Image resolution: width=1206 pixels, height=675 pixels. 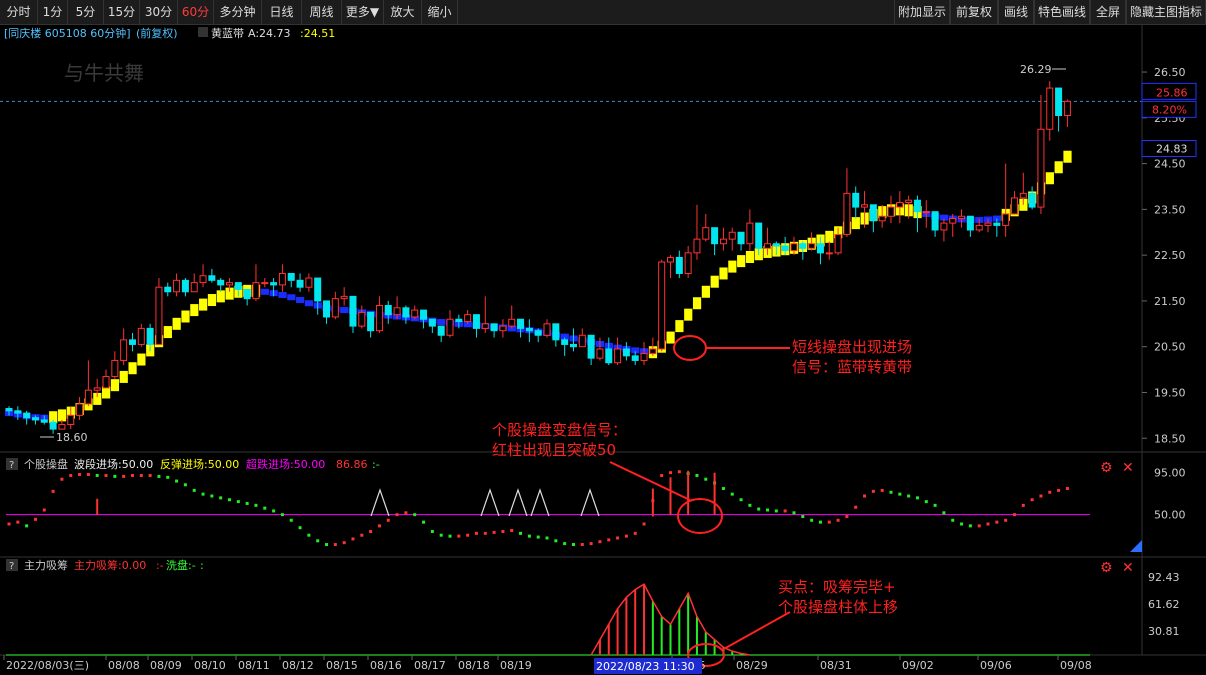 What do you see at coordinates (752, 665) in the screenshot?
I see `x-label-13: 08/29` at bounding box center [752, 665].